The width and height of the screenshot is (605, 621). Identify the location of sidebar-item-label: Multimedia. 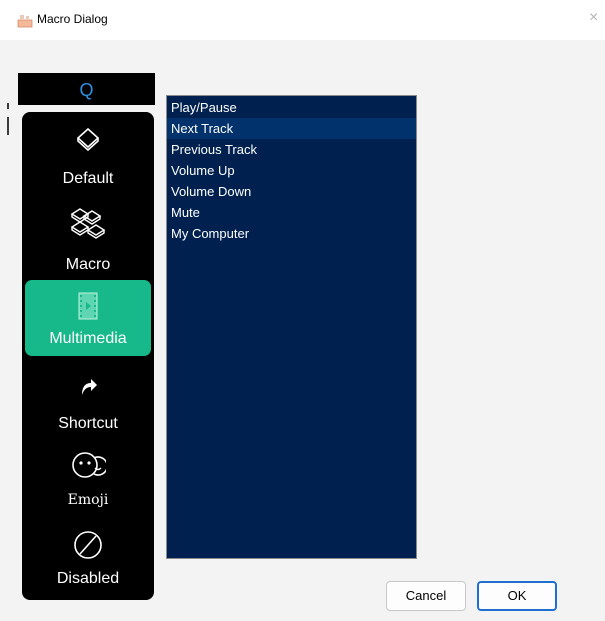
(88, 338).